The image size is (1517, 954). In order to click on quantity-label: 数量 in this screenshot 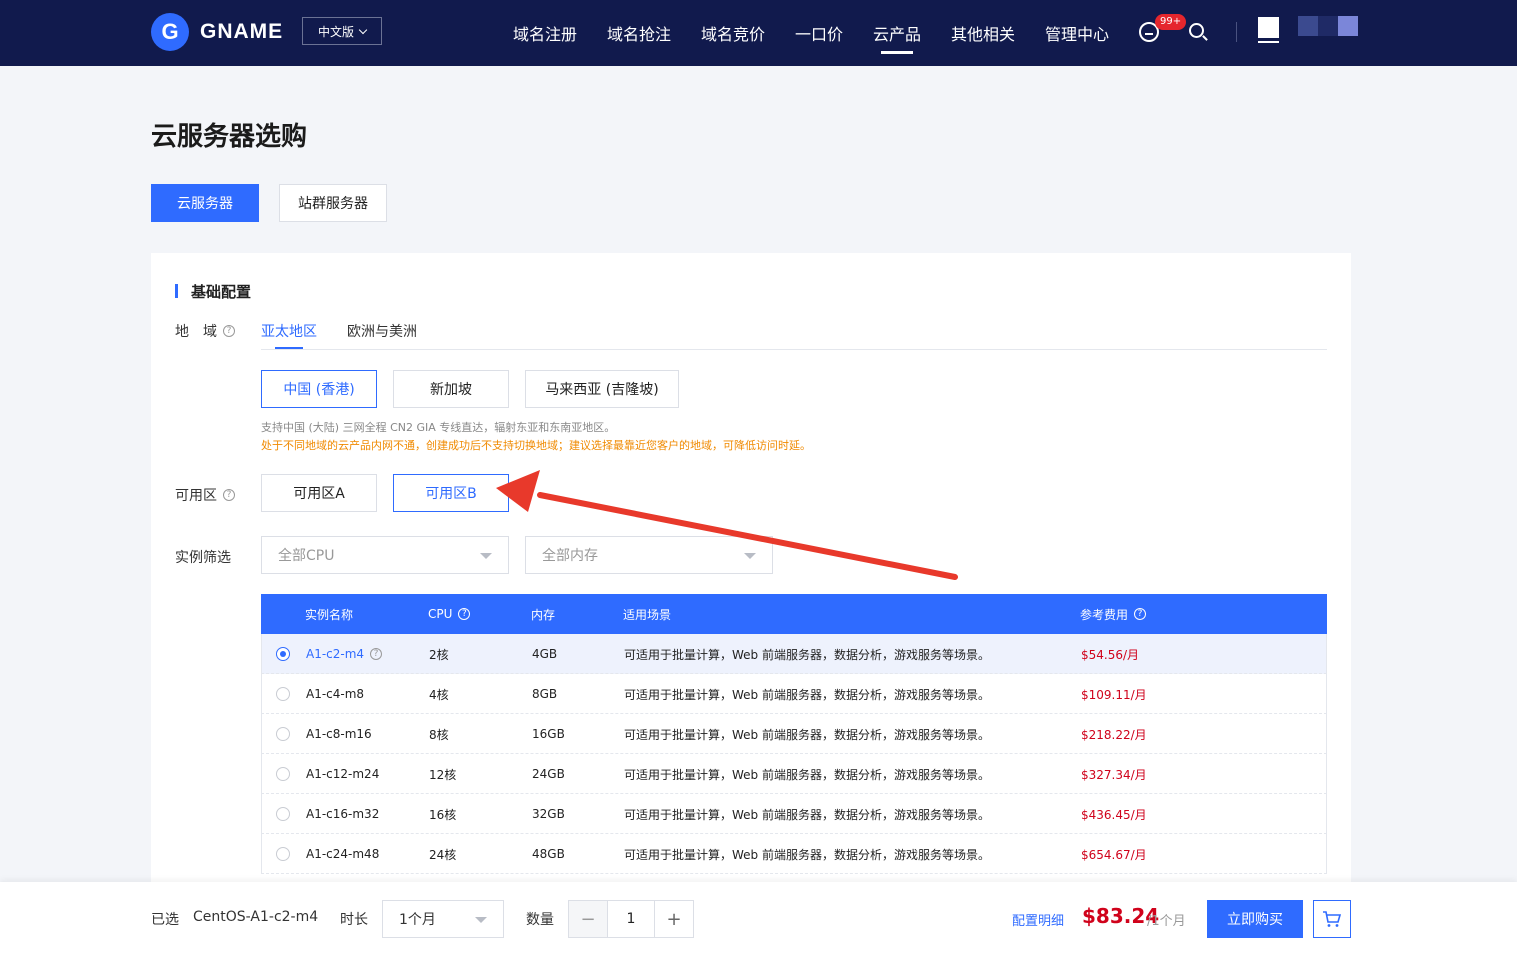, I will do `click(540, 920)`.